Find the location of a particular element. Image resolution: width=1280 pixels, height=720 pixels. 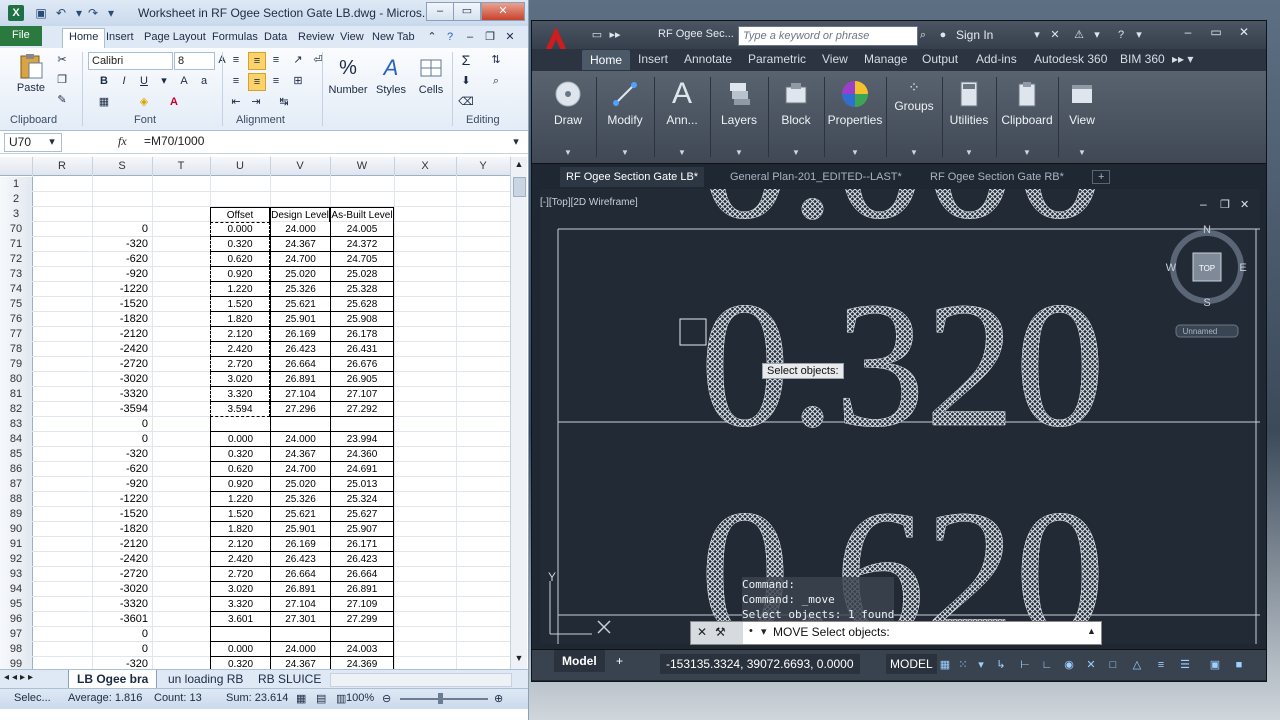

cells-button: Cells is located at coordinates (431, 75).